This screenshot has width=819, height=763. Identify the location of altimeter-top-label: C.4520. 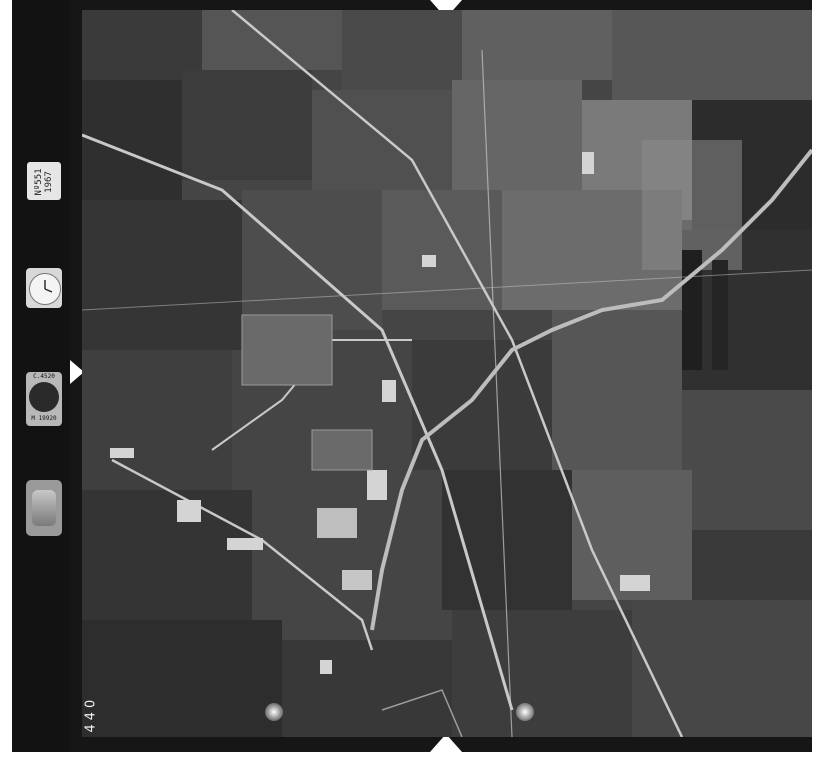
(44, 376).